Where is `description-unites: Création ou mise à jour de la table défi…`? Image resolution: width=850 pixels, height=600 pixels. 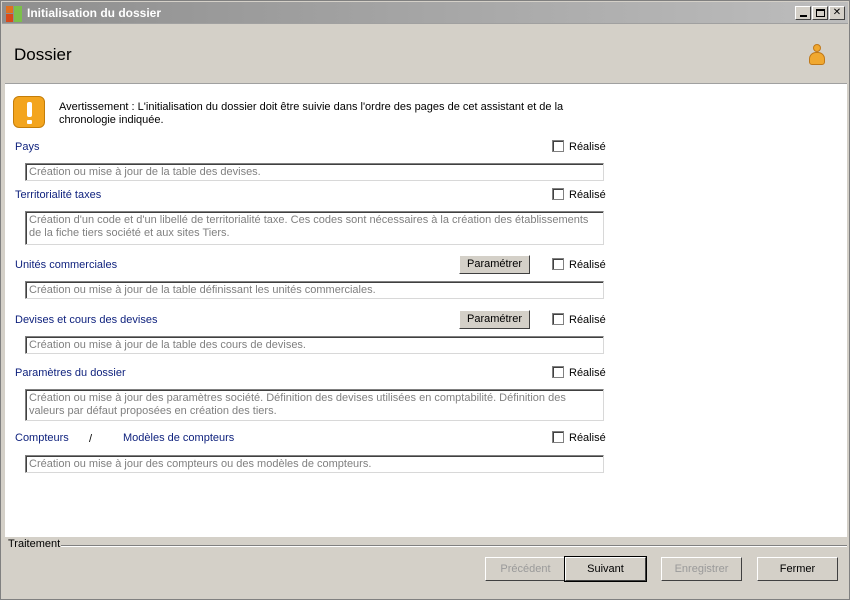
description-unites: Création ou mise à jour de la table défi… is located at coordinates (314, 290).